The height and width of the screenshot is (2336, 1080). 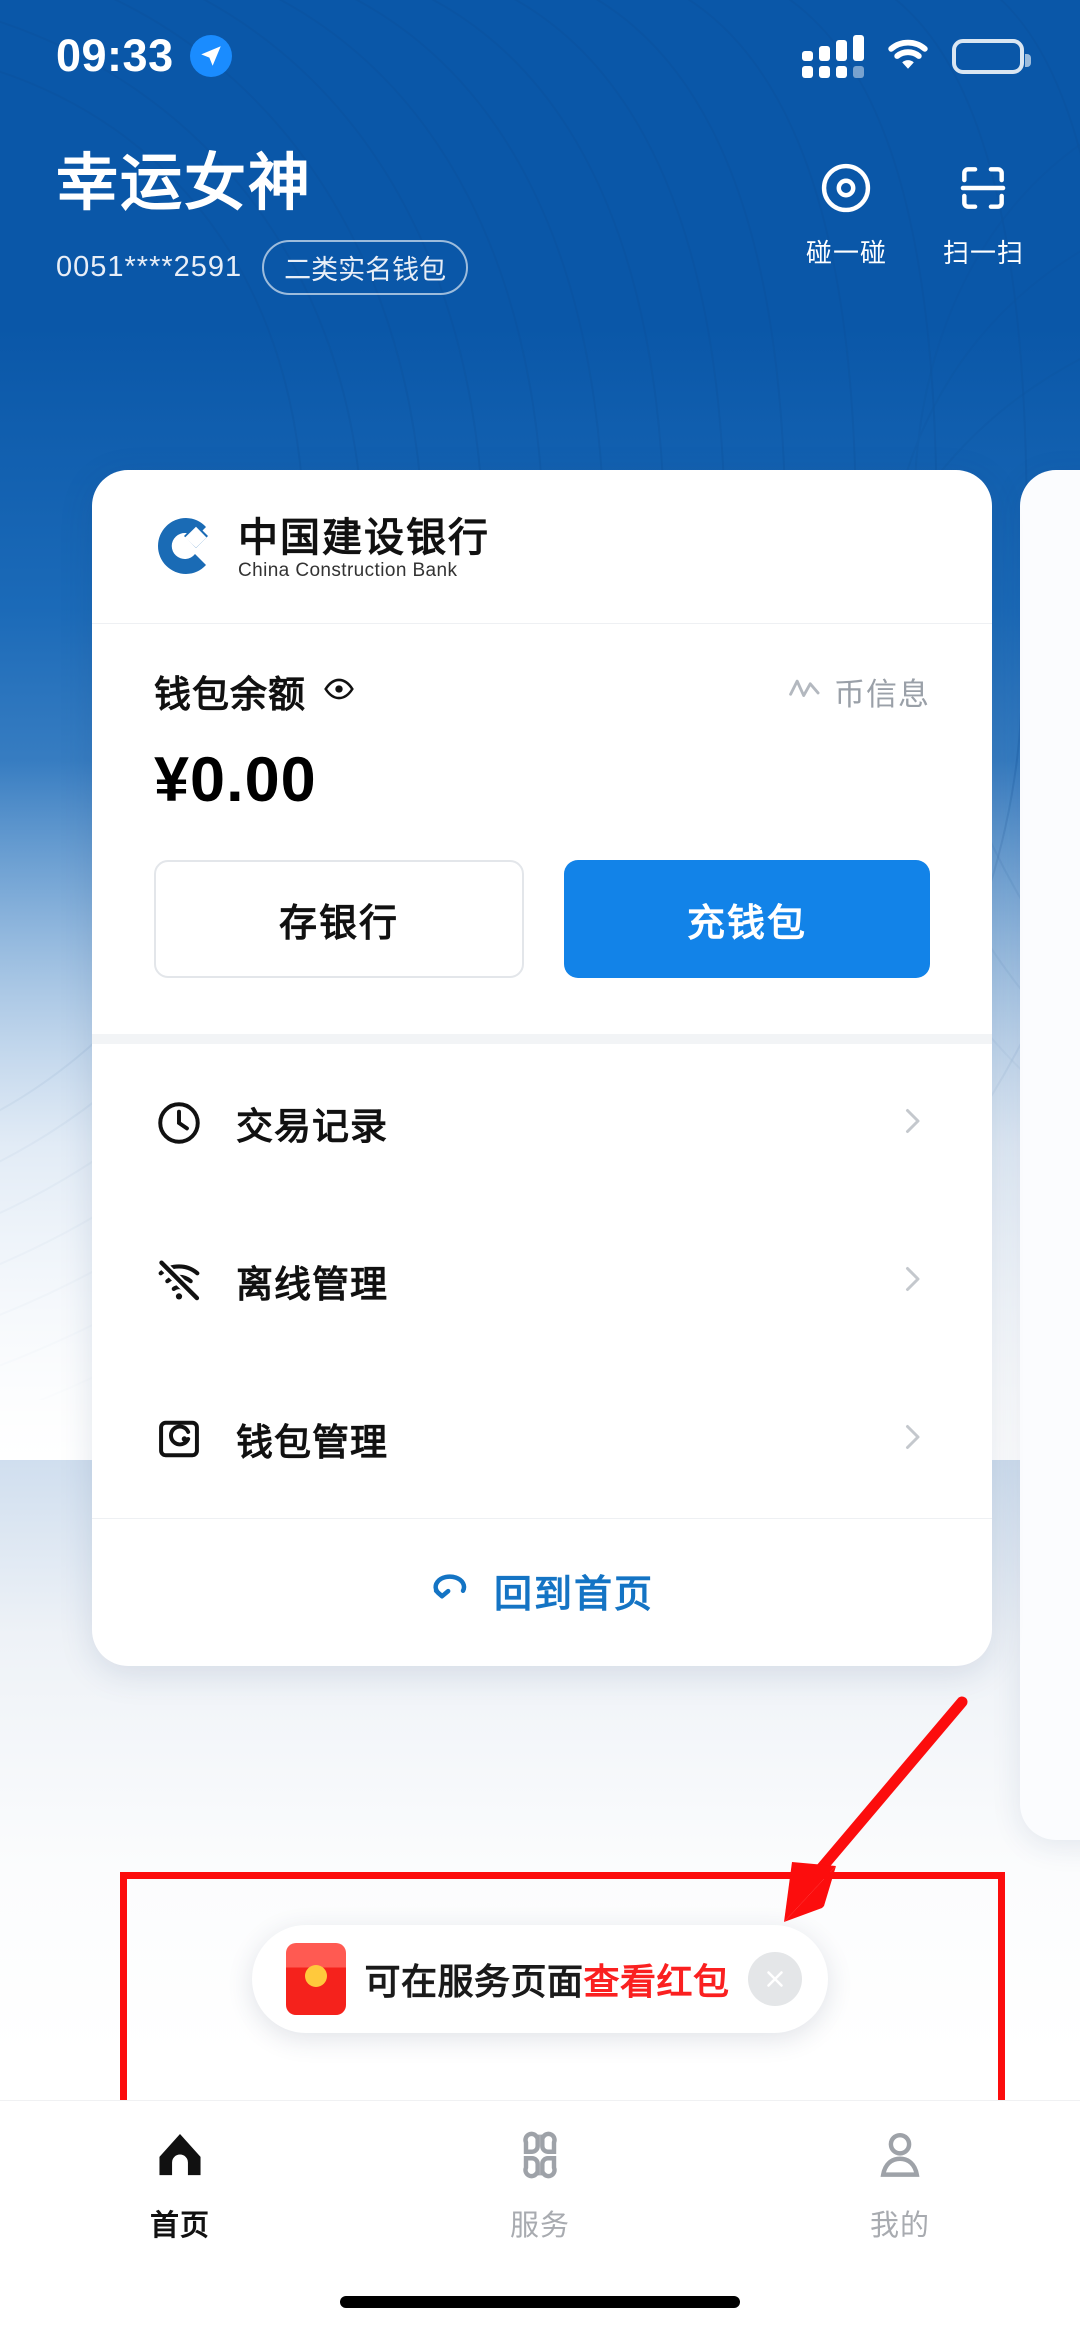 I want to click on toast-text-highlight: 查看红包, so click(x=656, y=1981).